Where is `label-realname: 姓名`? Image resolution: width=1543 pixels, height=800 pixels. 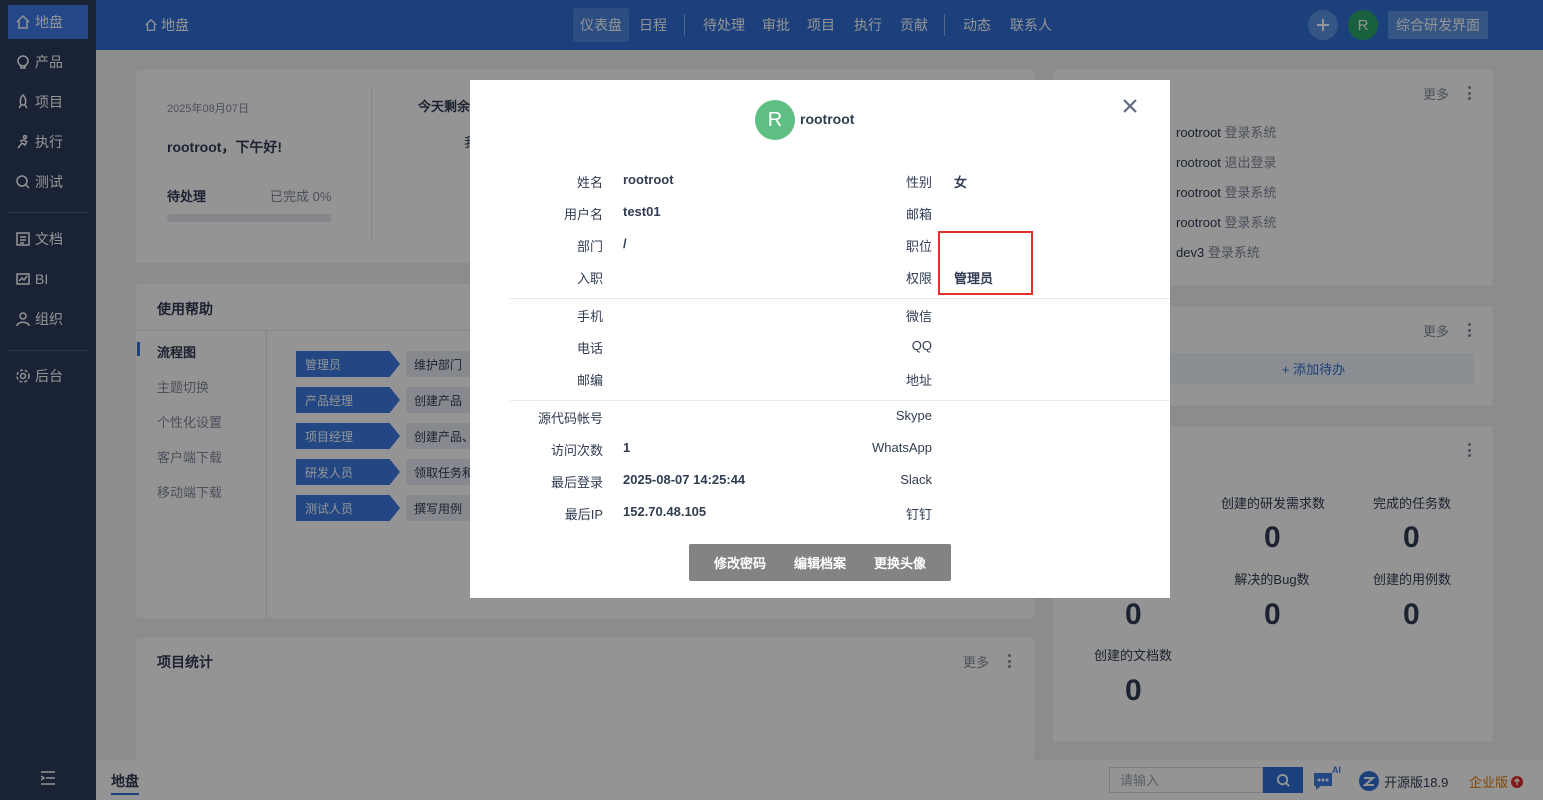
label-realname: 姓名 is located at coordinates (589, 182).